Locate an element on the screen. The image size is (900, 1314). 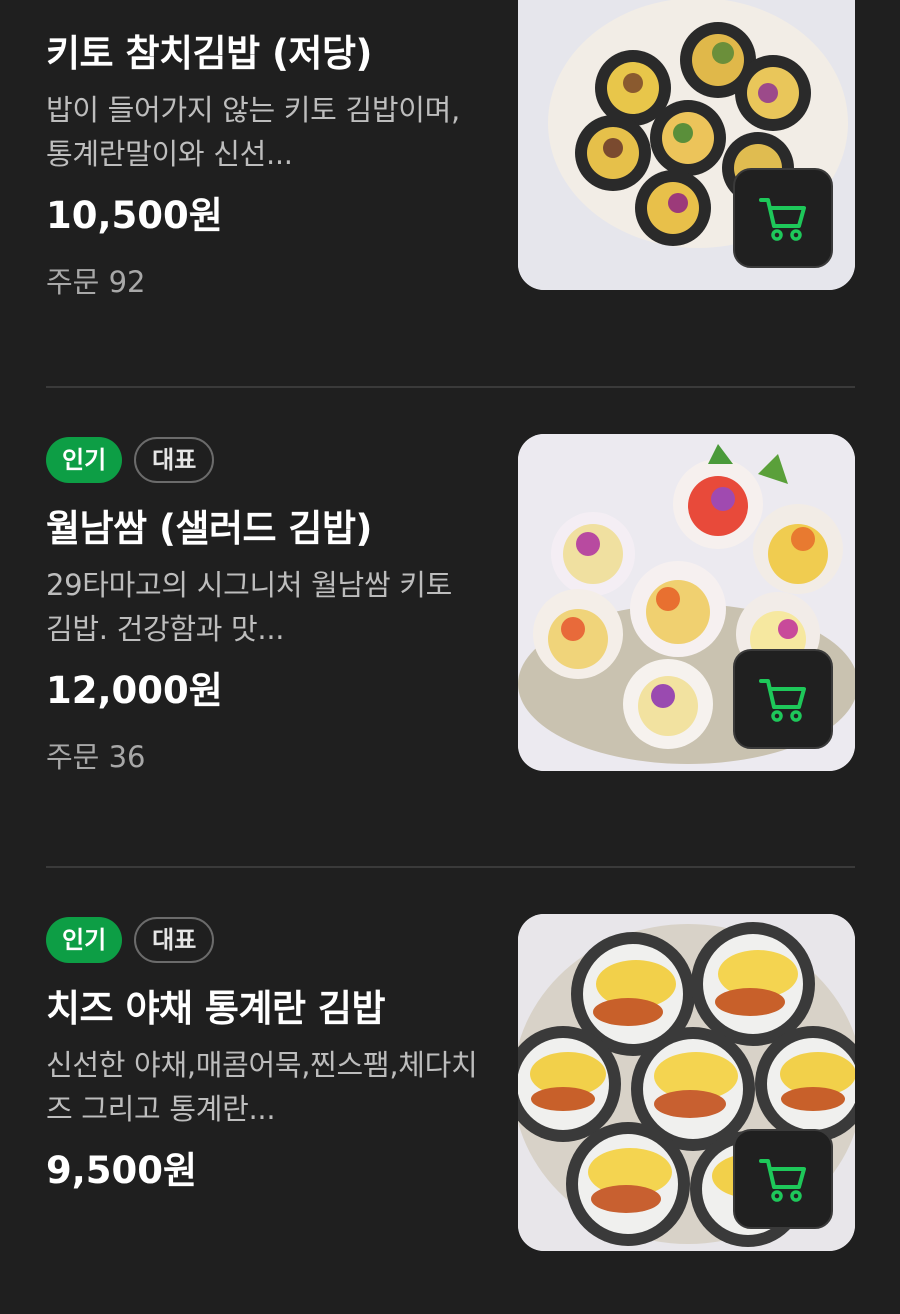
menu-item-price: 9,500원 is located at coordinates (122, 1170).